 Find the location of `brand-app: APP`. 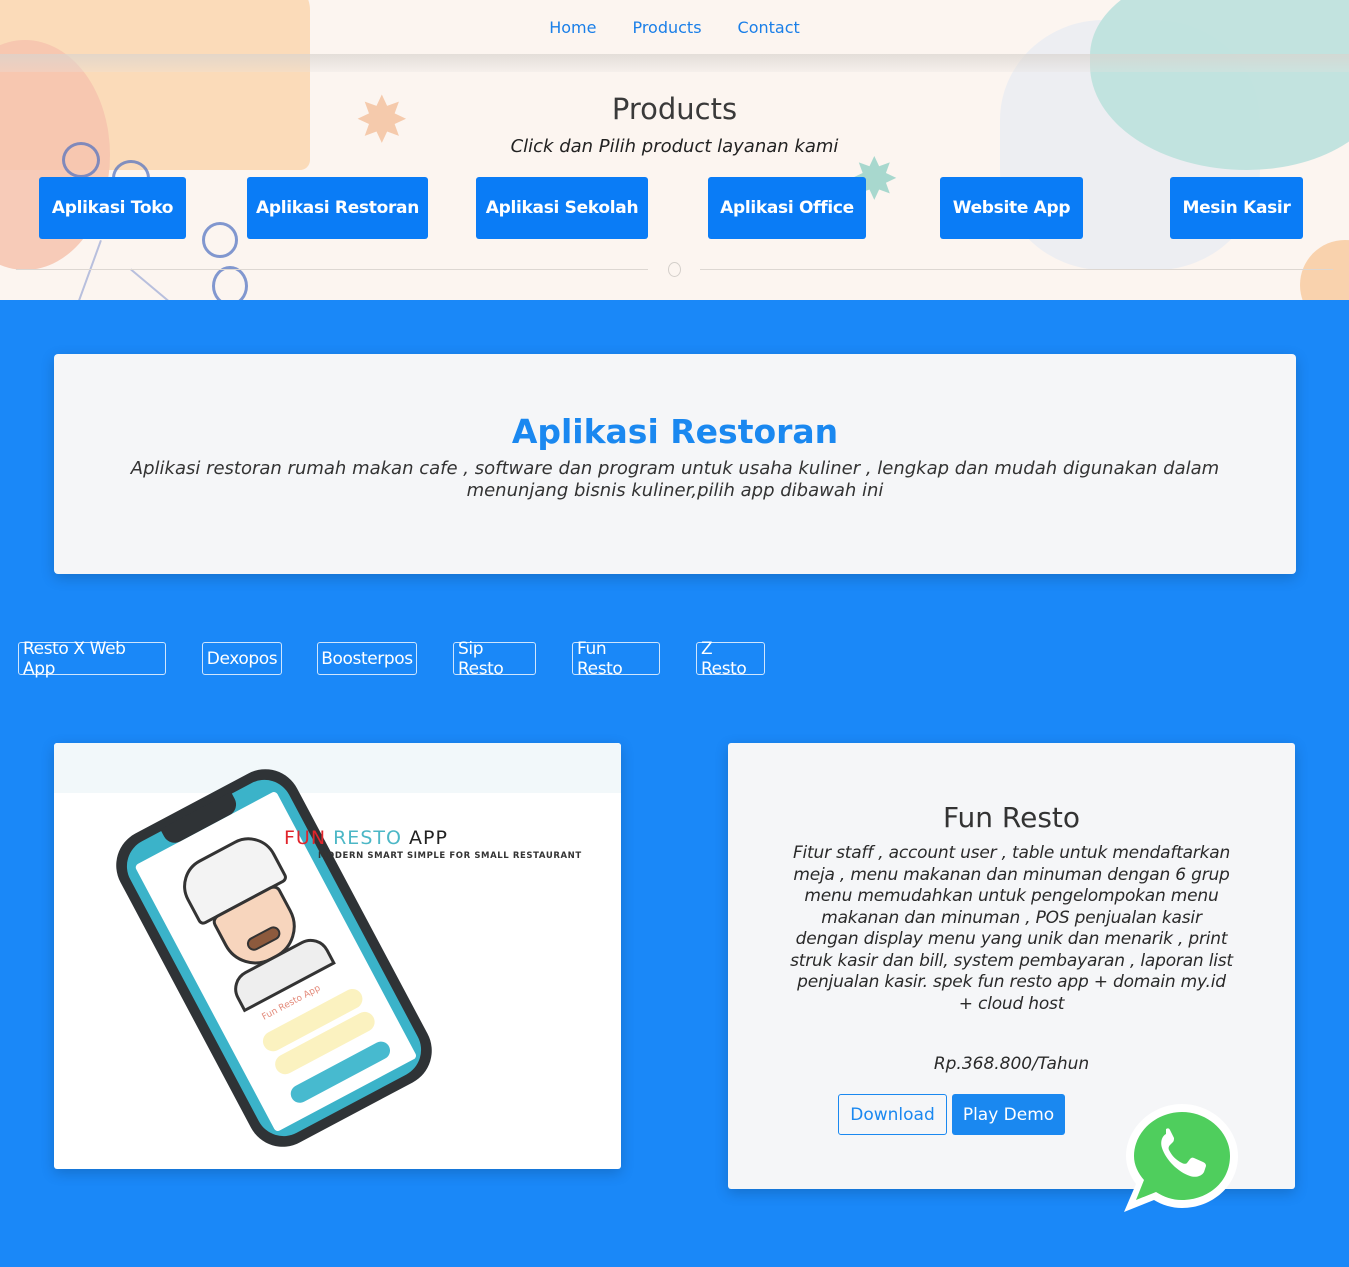

brand-app: APP is located at coordinates (428, 838).